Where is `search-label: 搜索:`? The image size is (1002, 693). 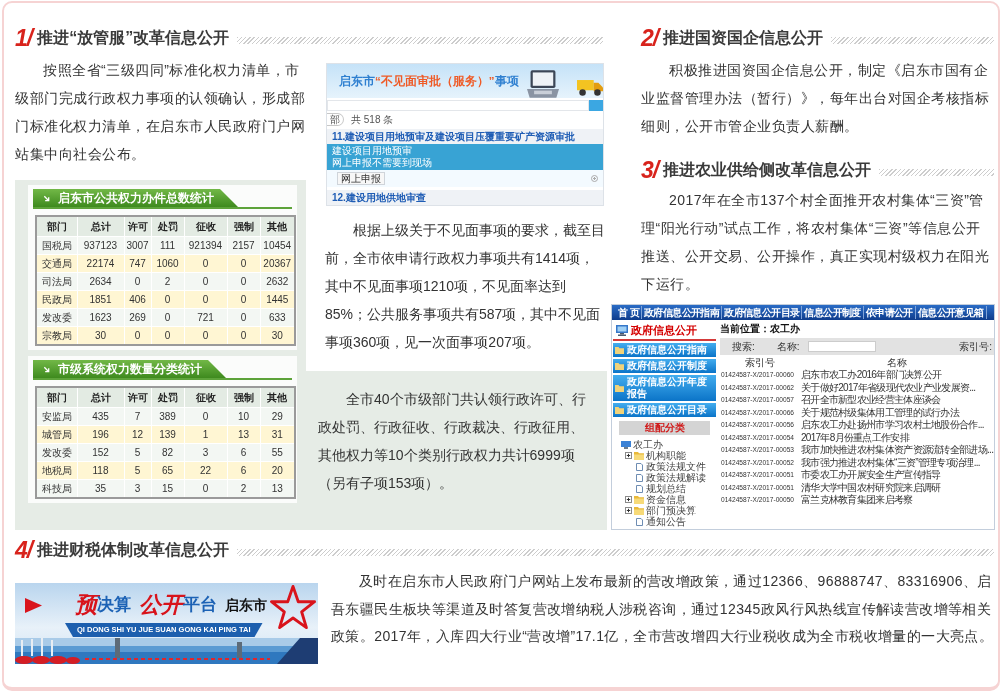 search-label: 搜索: is located at coordinates (743, 346).